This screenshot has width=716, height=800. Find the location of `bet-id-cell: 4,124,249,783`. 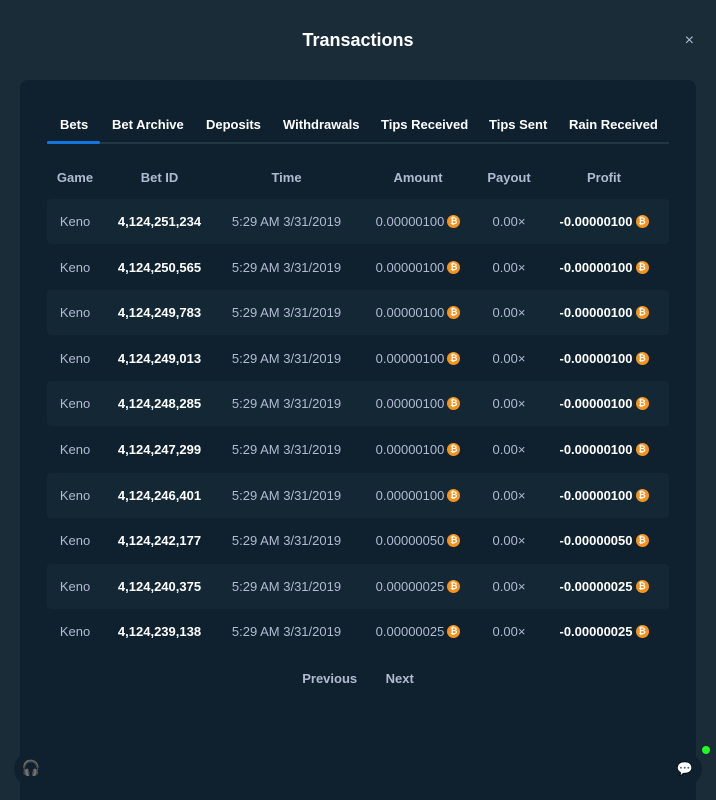

bet-id-cell: 4,124,249,783 is located at coordinates (159, 312).